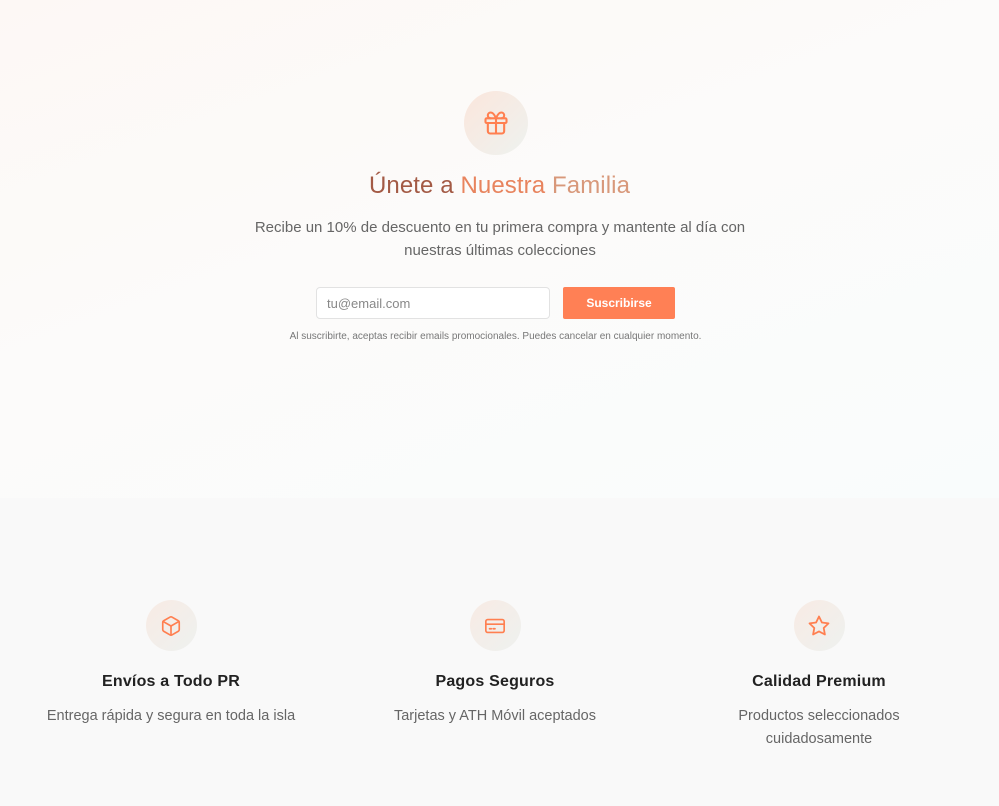  I want to click on gift-icon, so click(496, 123).